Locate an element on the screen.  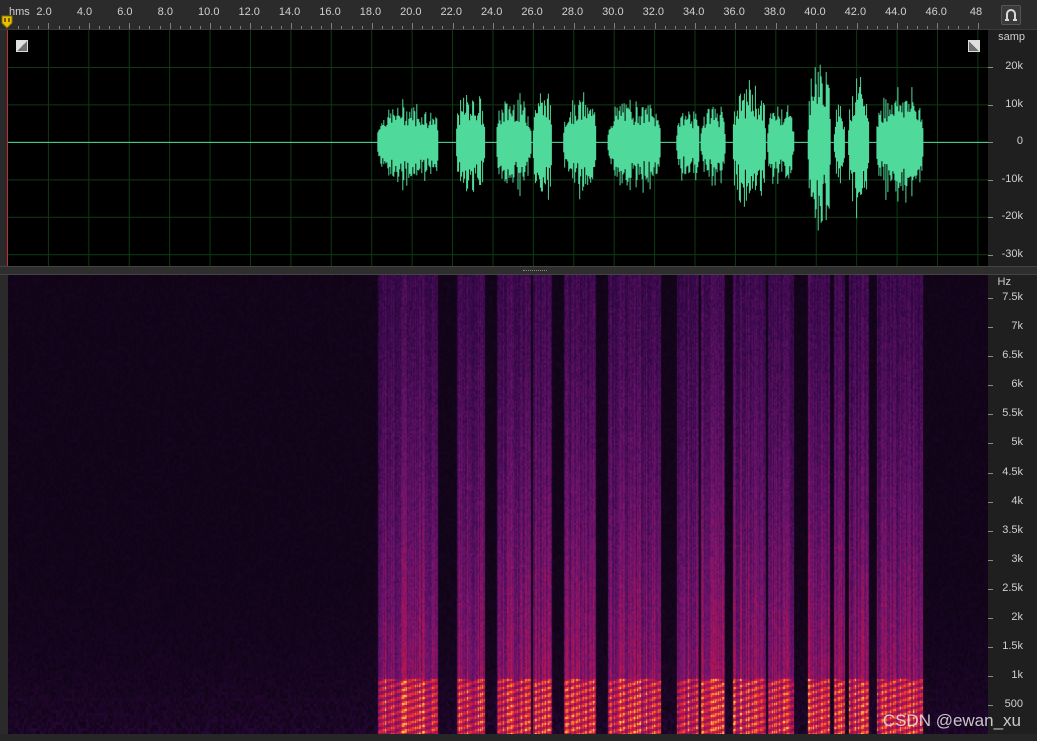
time-tick-label: 4.0 is located at coordinates (84, 12).